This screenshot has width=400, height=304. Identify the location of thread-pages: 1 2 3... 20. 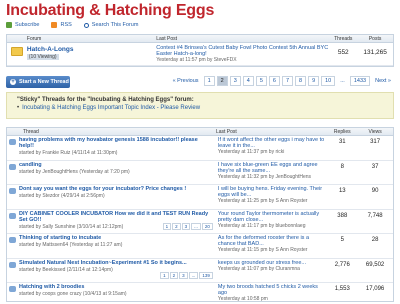
(187, 226).